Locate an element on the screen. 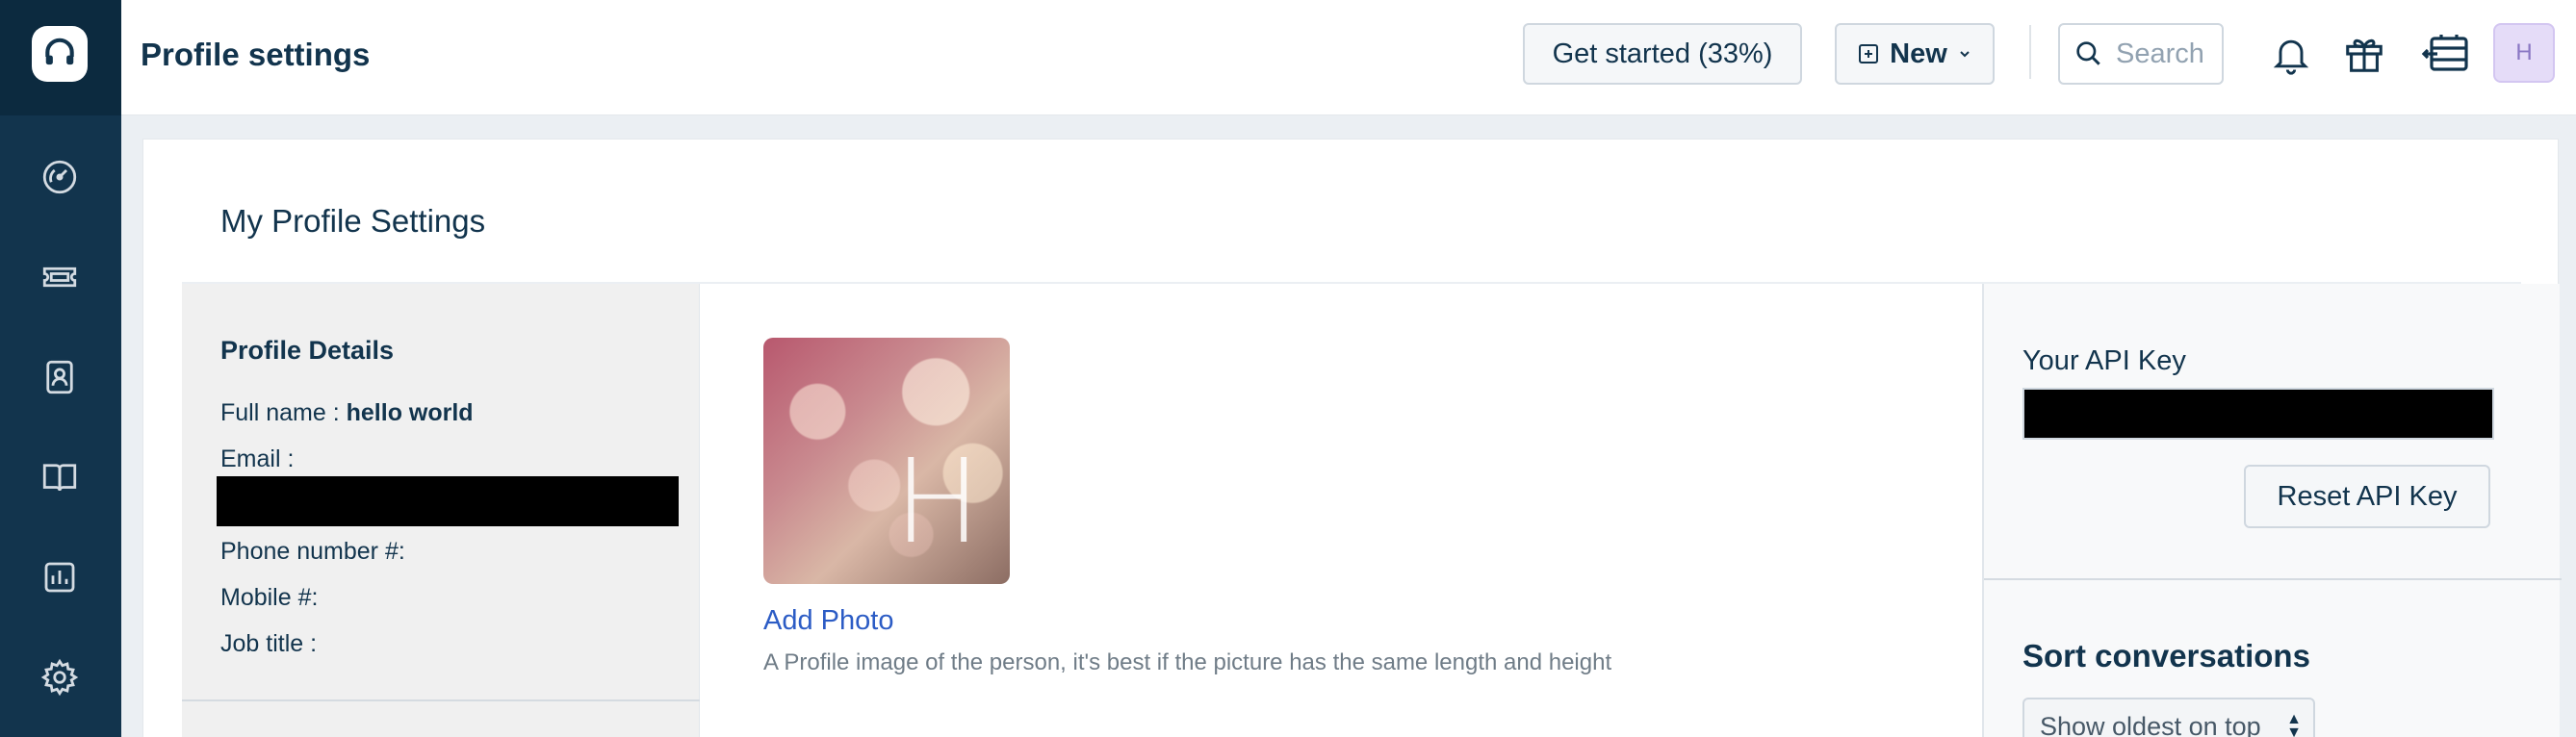 The width and height of the screenshot is (2576, 737). email-value-redacted is located at coordinates (448, 501).